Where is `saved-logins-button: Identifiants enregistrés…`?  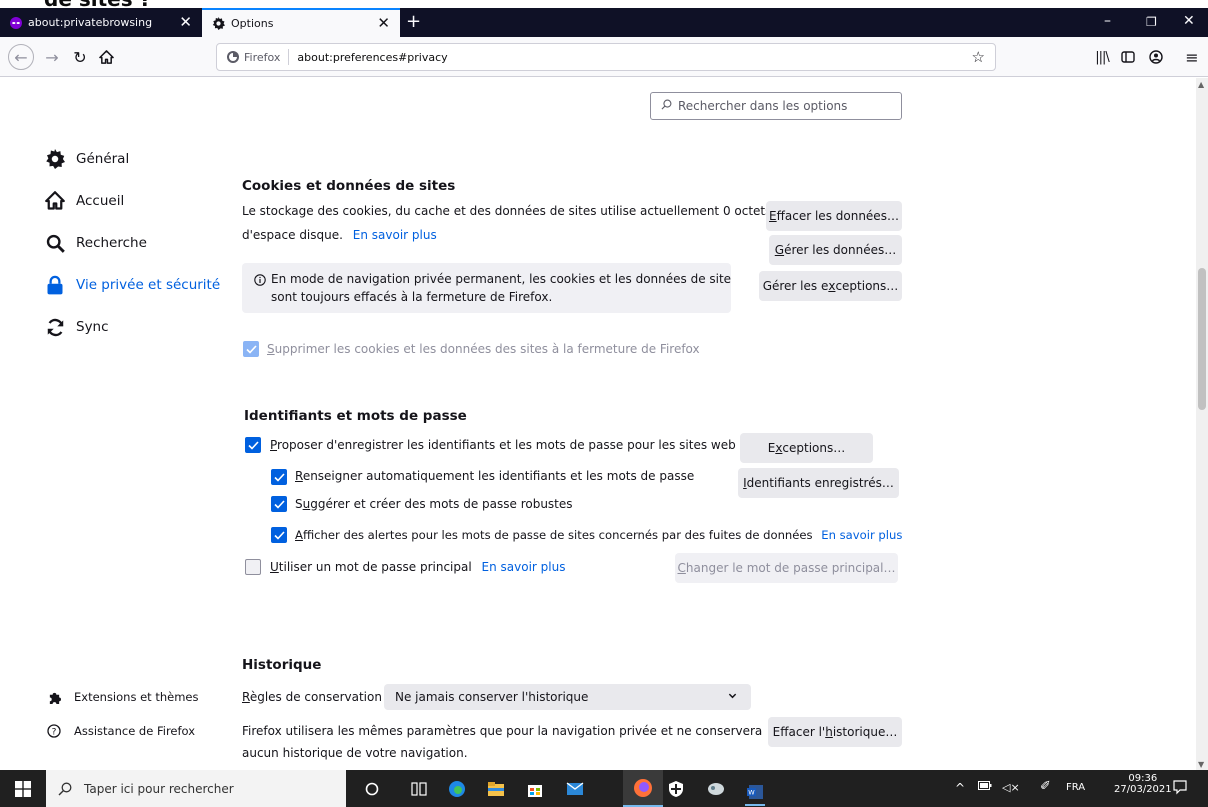
saved-logins-button: Identifiants enregistrés… is located at coordinates (818, 483).